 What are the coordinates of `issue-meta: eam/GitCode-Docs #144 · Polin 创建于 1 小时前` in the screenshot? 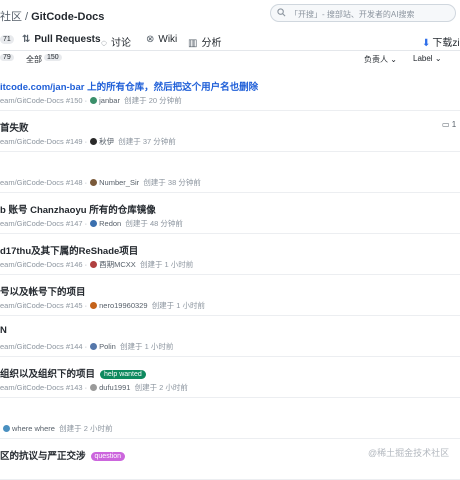 It's located at (86, 346).